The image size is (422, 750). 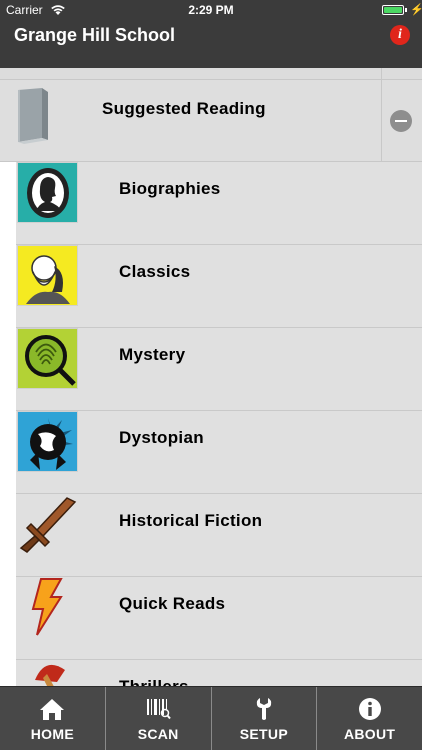 I want to click on list-item-label: Dystopian, so click(x=161, y=437).